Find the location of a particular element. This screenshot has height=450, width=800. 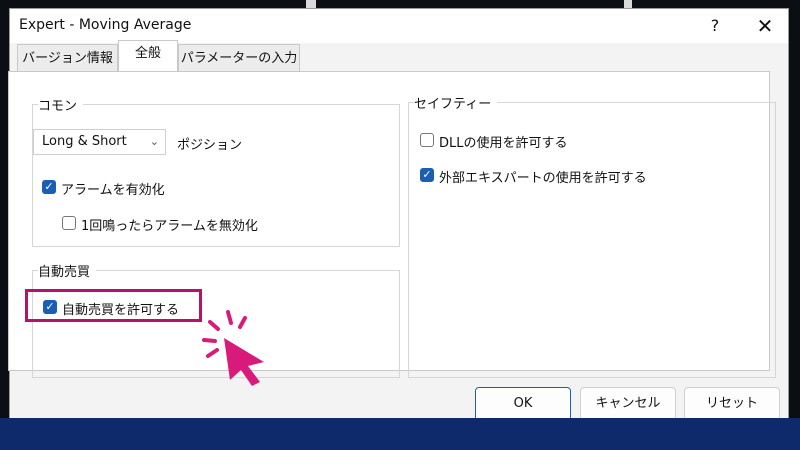

window-title: Expert - Moving Average is located at coordinates (105, 25).